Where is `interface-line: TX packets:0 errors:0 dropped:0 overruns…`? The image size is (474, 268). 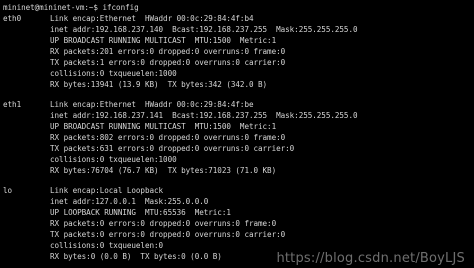
interface-line: TX packets:0 errors:0 dropped:0 overruns… is located at coordinates (168, 234).